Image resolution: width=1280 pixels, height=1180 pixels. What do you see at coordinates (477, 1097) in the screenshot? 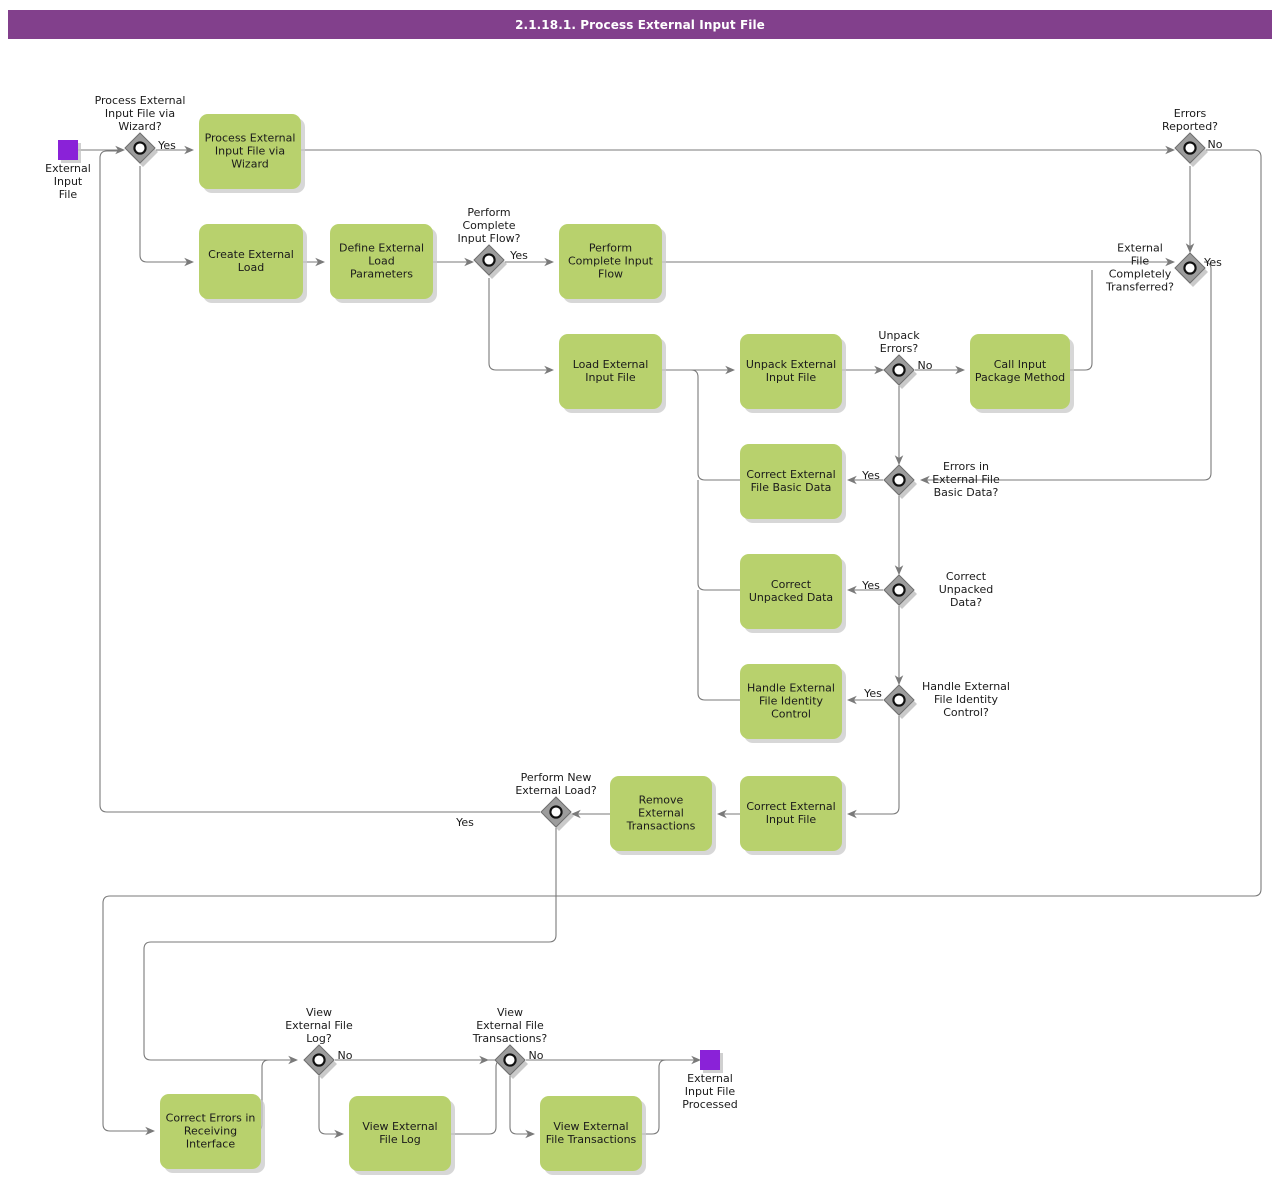
I see `flow-view-file-log-task-to-transactions-gateway` at bounding box center [477, 1097].